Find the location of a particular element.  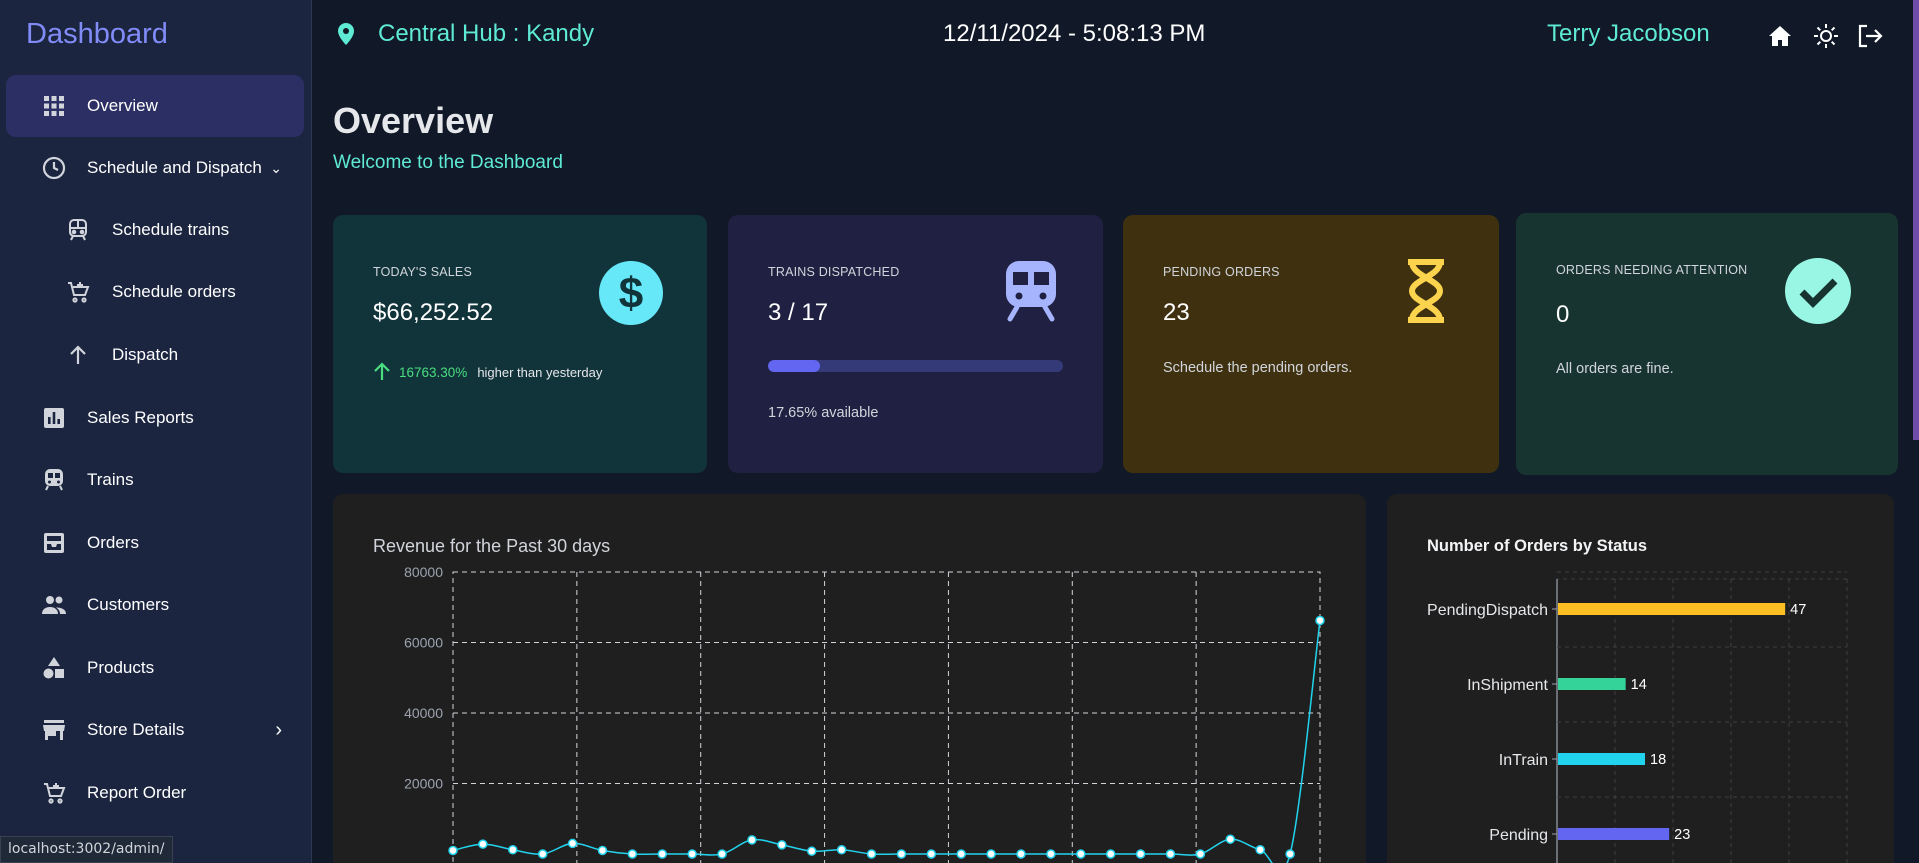

sidebar-item-label: Report Order is located at coordinates (137, 792).